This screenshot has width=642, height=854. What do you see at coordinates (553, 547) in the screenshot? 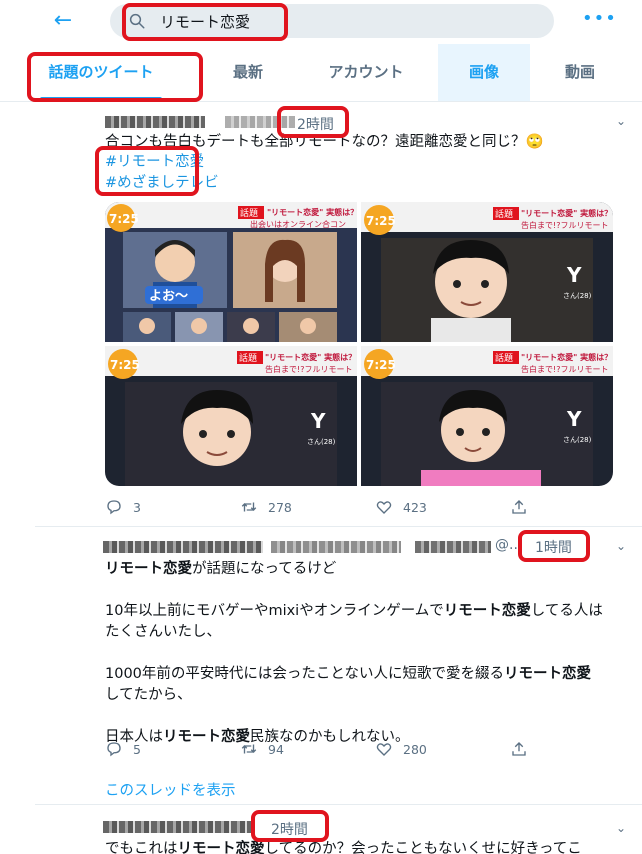
I see `tweet-time: 1時間` at bounding box center [553, 547].